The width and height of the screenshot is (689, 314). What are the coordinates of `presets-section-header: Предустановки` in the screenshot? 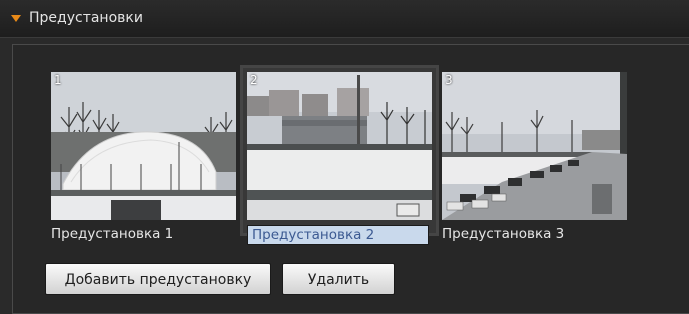 It's located at (344, 19).